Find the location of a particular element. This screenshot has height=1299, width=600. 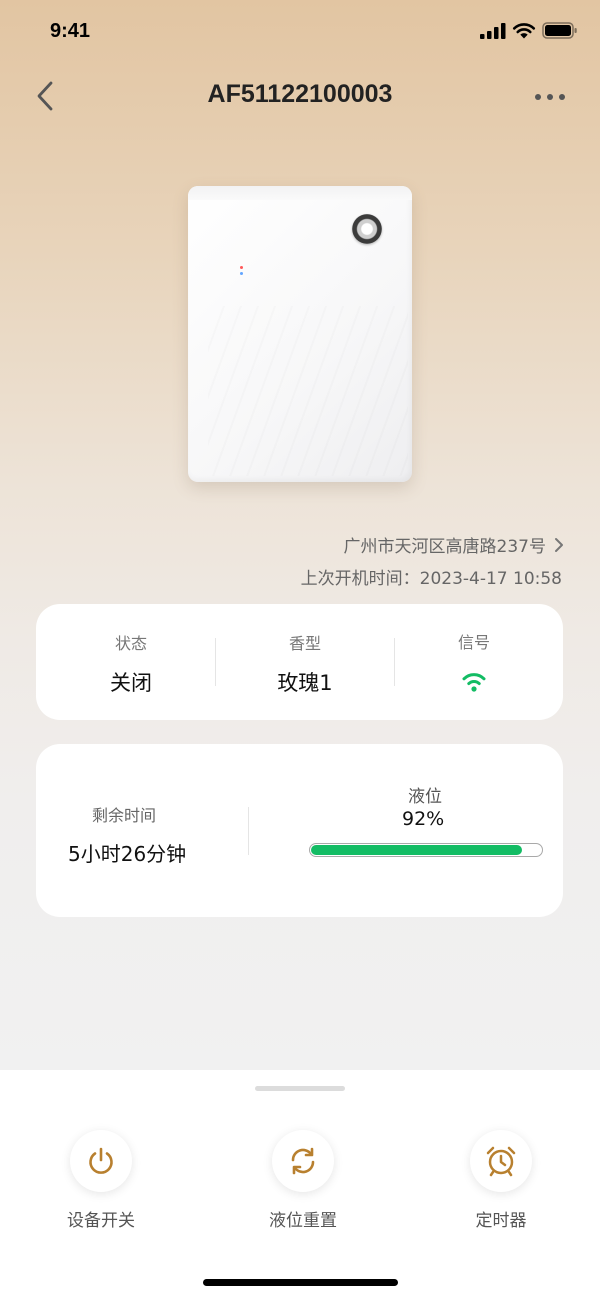

timer-button-label: 定时器 is located at coordinates (501, 1221).